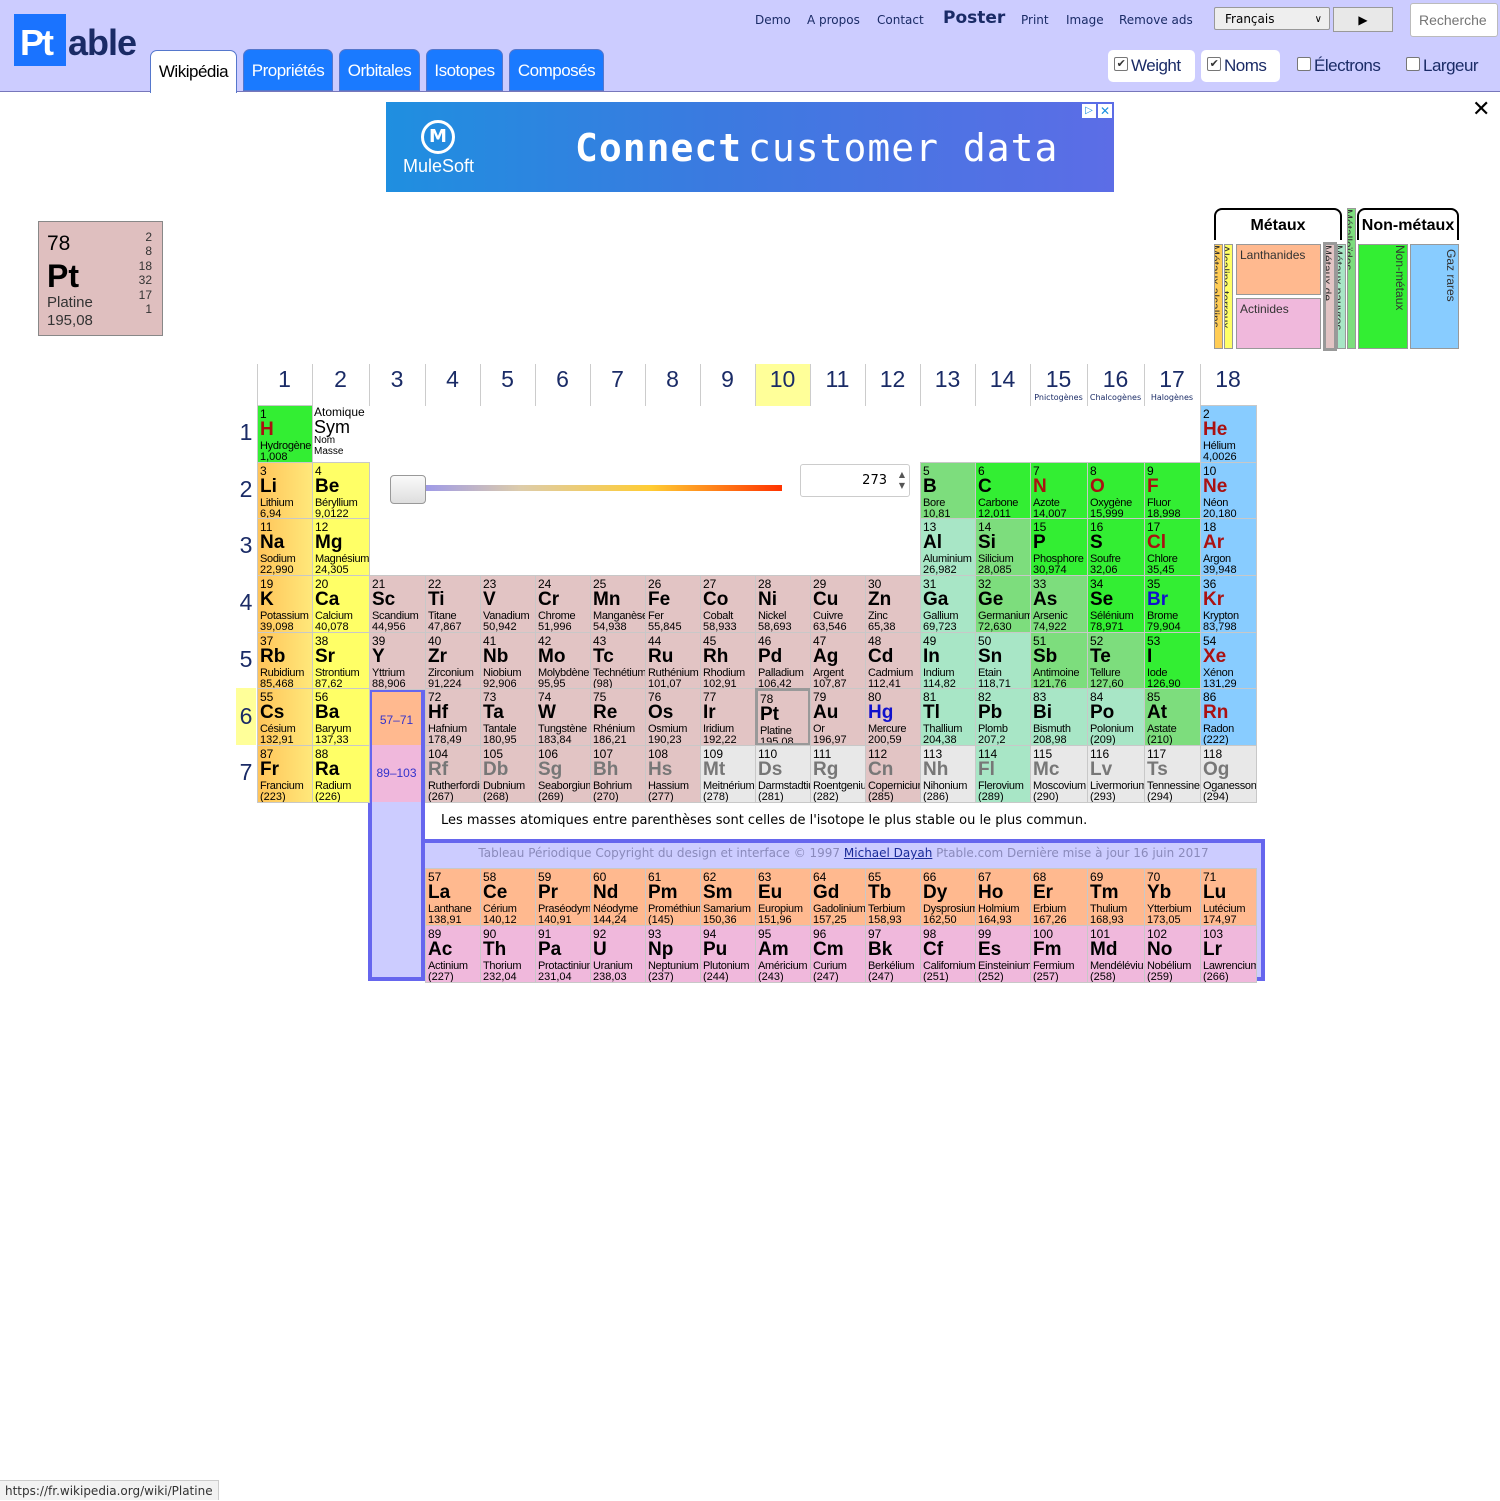 The image size is (1500, 1501). Describe the element at coordinates (750, 147) in the screenshot. I see `ad-banner: M MuleSoft Connect customer data ▷ ✕` at that location.